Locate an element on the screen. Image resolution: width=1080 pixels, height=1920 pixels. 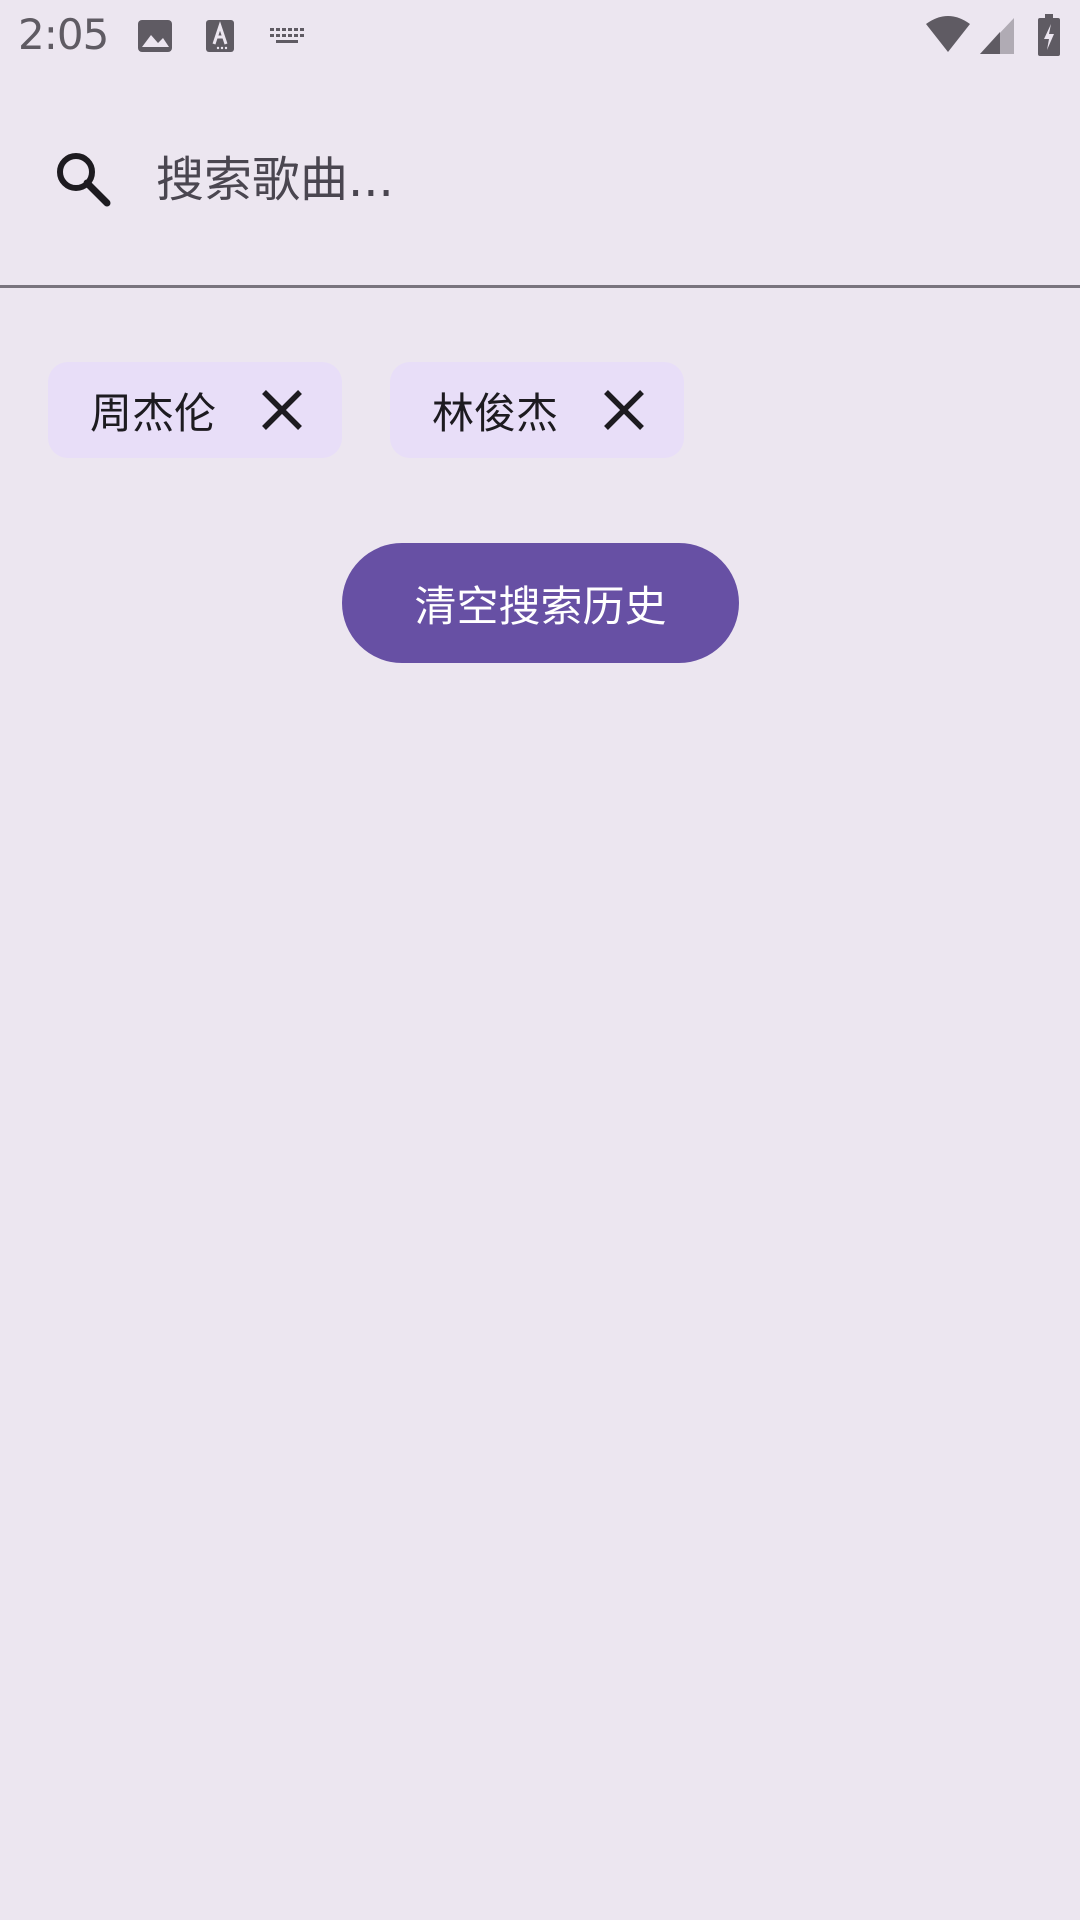
wifi-icon is located at coordinates (948, 36).